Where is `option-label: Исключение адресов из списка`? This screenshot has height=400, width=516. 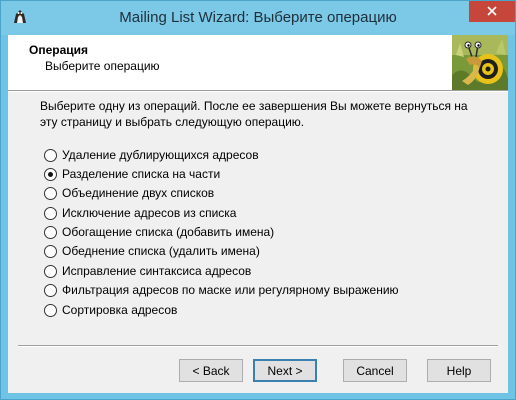
option-label: Исключение адресов из списка is located at coordinates (149, 213).